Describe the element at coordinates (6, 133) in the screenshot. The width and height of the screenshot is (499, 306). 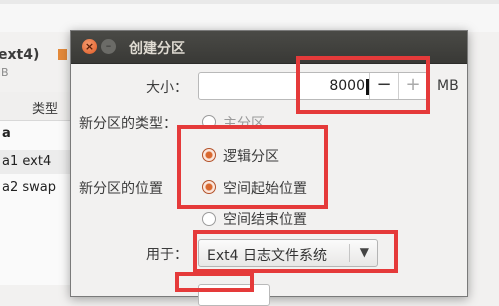
I see `table-row-marker: a` at that location.